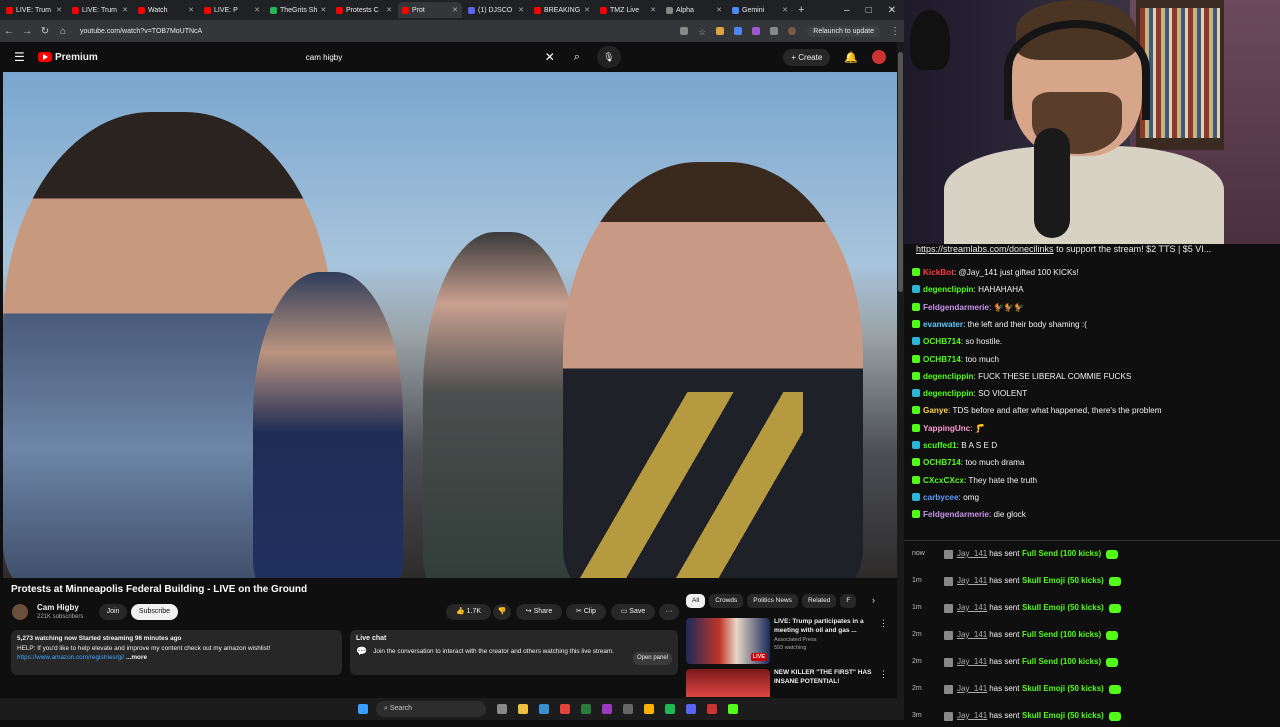 This screenshot has width=1280, height=727. What do you see at coordinates (27, 31) in the screenshot?
I see `forward-icon: →` at bounding box center [27, 31].